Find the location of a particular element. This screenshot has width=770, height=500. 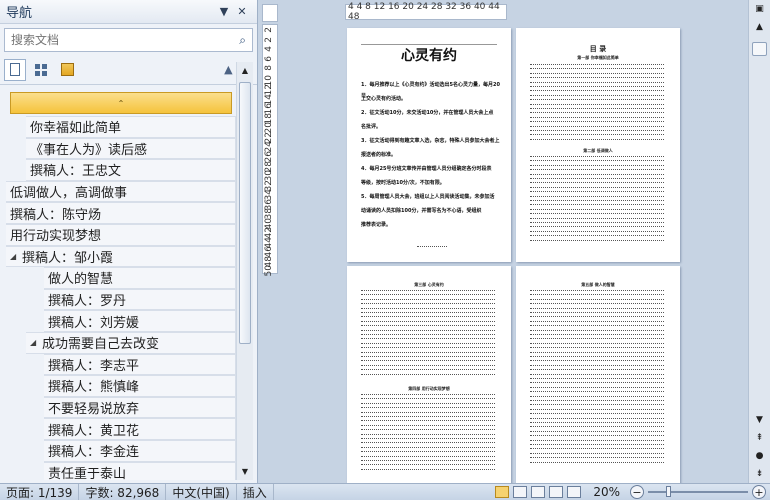

collapse-all-button: ⌃ is located at coordinates (121, 103).